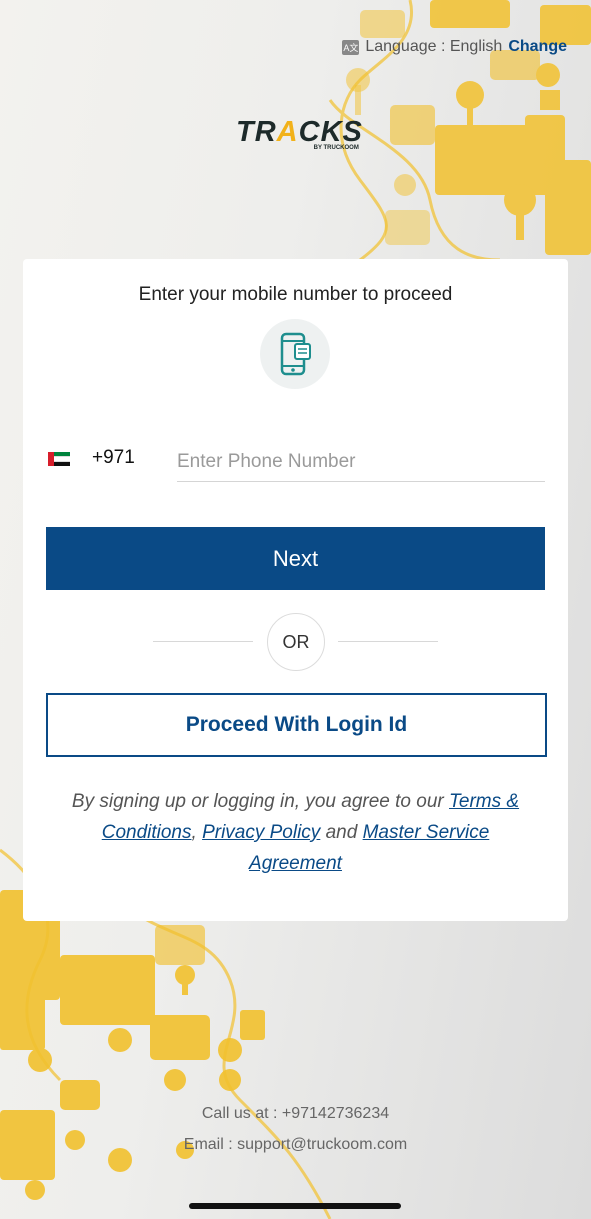  Describe the element at coordinates (295, 558) in the screenshot. I see `next-button: Next` at that location.